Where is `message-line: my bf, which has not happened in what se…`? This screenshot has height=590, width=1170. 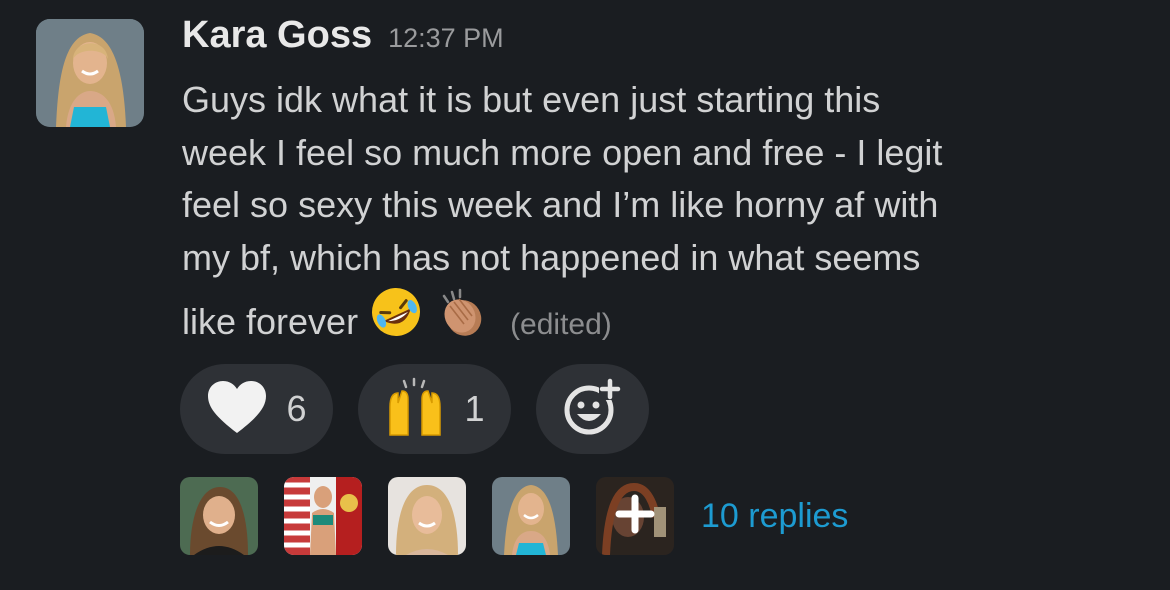 message-line: my bf, which has not happened in what se… is located at coordinates (551, 257).